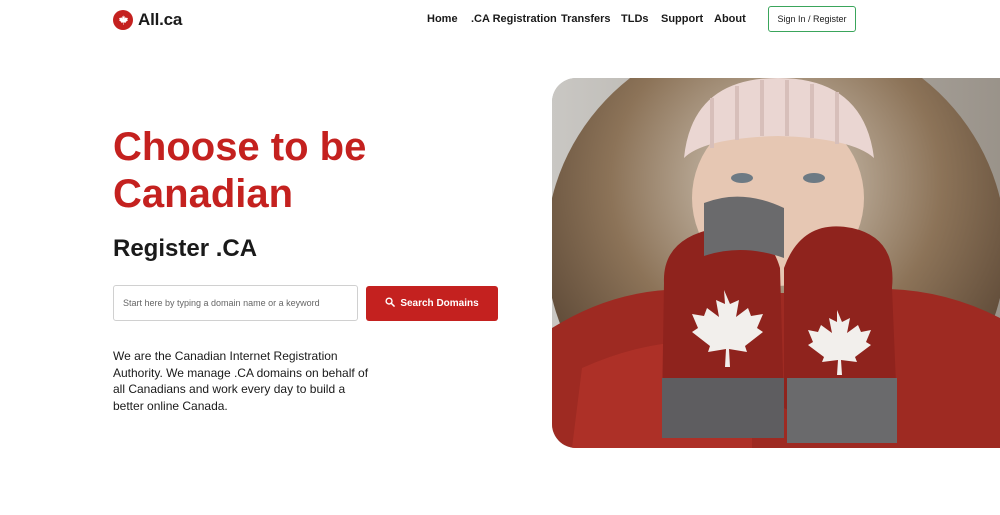  What do you see at coordinates (160, 19) in the screenshot?
I see `logo-text: All.ca` at bounding box center [160, 19].